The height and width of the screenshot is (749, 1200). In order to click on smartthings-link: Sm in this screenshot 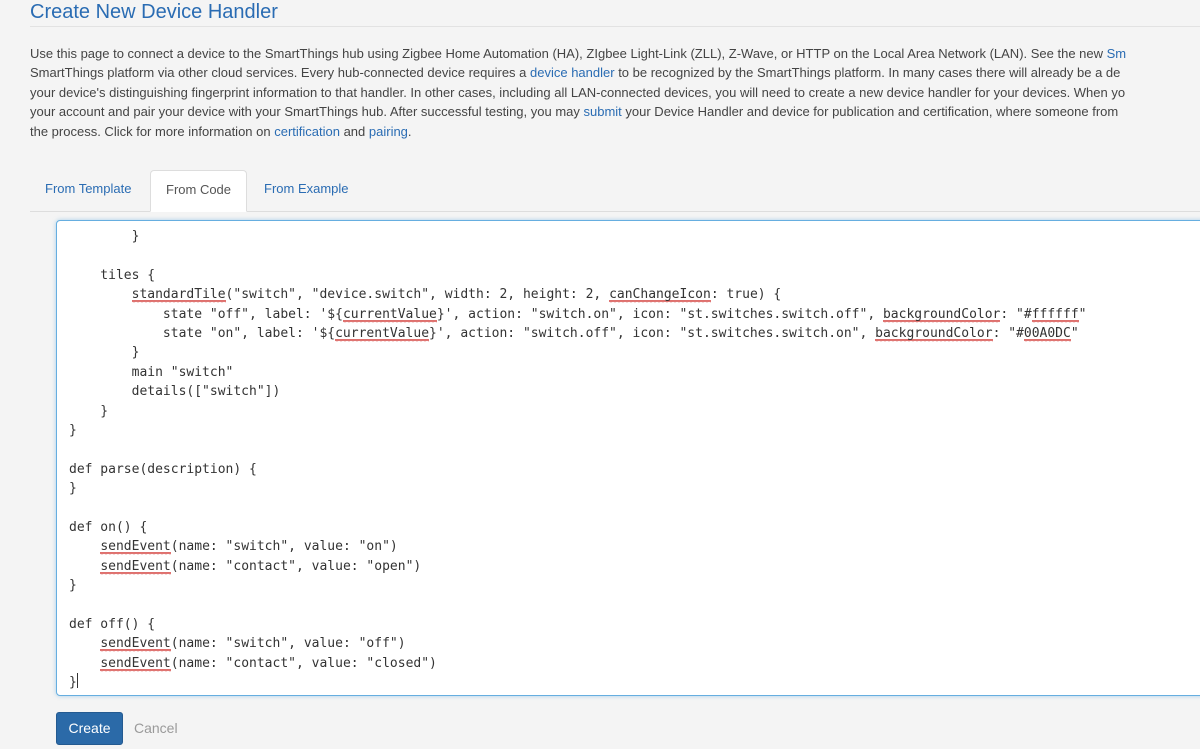, I will do `click(1117, 53)`.